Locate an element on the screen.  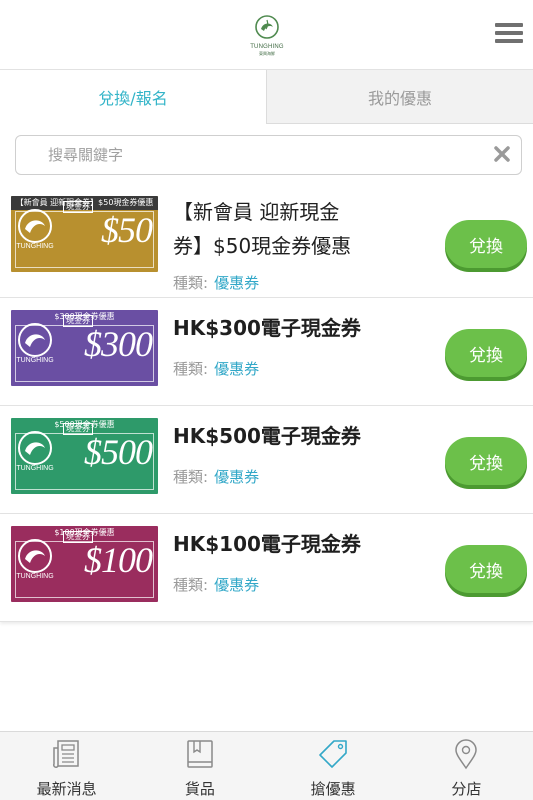
coupon-title: HK$300電子現金券 is located at coordinates (295, 328).